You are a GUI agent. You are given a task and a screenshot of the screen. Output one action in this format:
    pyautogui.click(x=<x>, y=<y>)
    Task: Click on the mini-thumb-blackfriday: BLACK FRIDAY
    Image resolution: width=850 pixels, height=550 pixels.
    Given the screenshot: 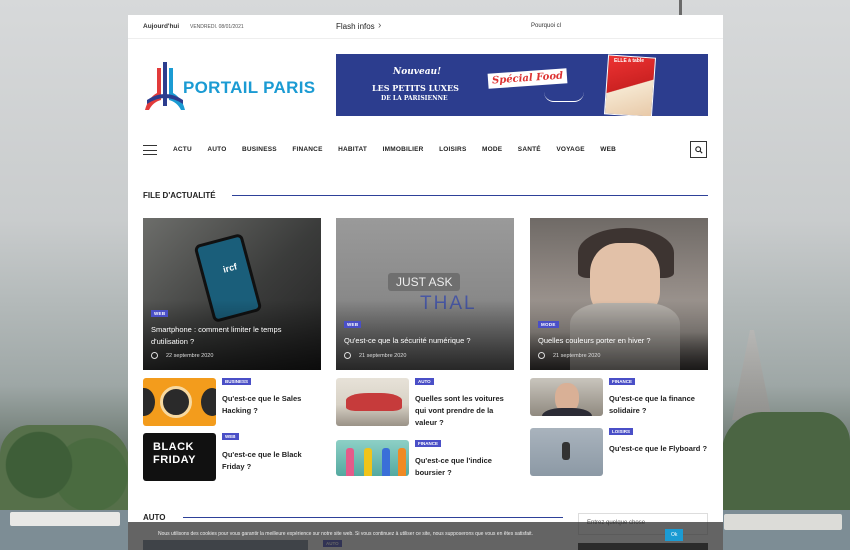 What is the action you would take?
    pyautogui.click(x=179, y=457)
    